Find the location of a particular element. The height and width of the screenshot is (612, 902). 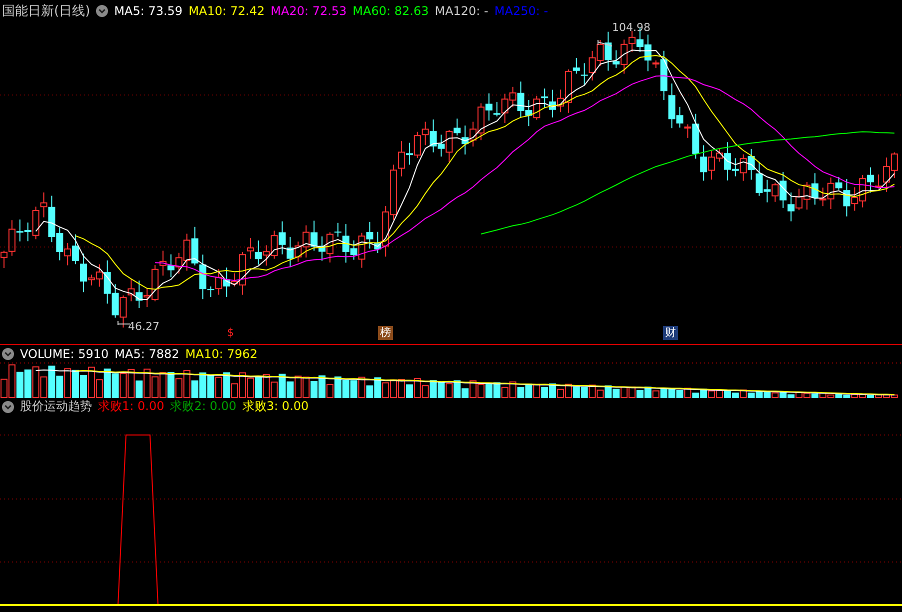

legend-value: 求败3: 0.00 is located at coordinates (275, 406).